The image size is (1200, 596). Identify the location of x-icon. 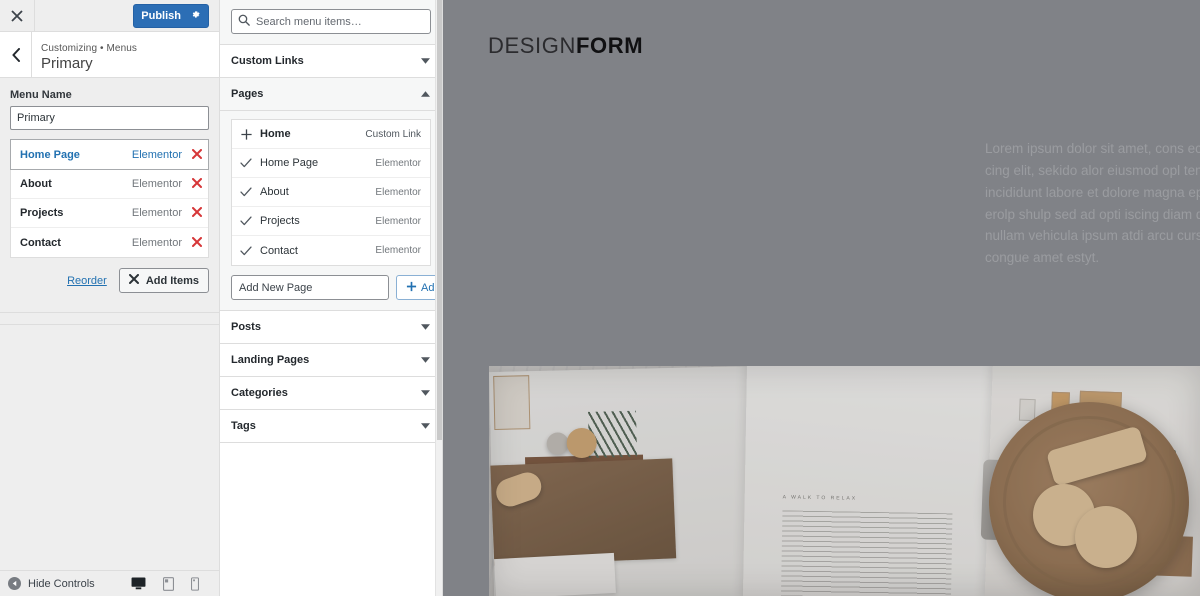
(133, 280).